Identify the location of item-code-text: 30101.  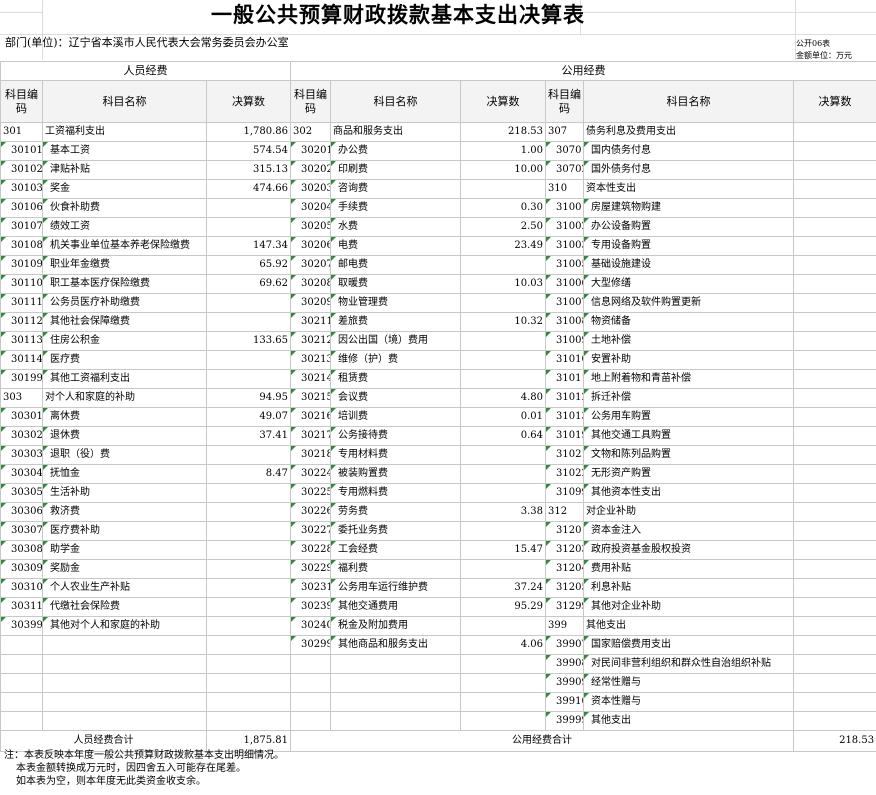
(27, 150).